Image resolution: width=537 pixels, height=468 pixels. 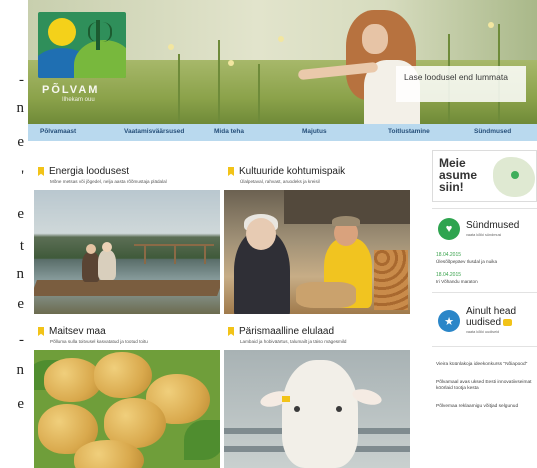 What do you see at coordinates (78, 100) in the screenshot?
I see `logo-tagline: Ilhekam ouu` at bounding box center [78, 100].